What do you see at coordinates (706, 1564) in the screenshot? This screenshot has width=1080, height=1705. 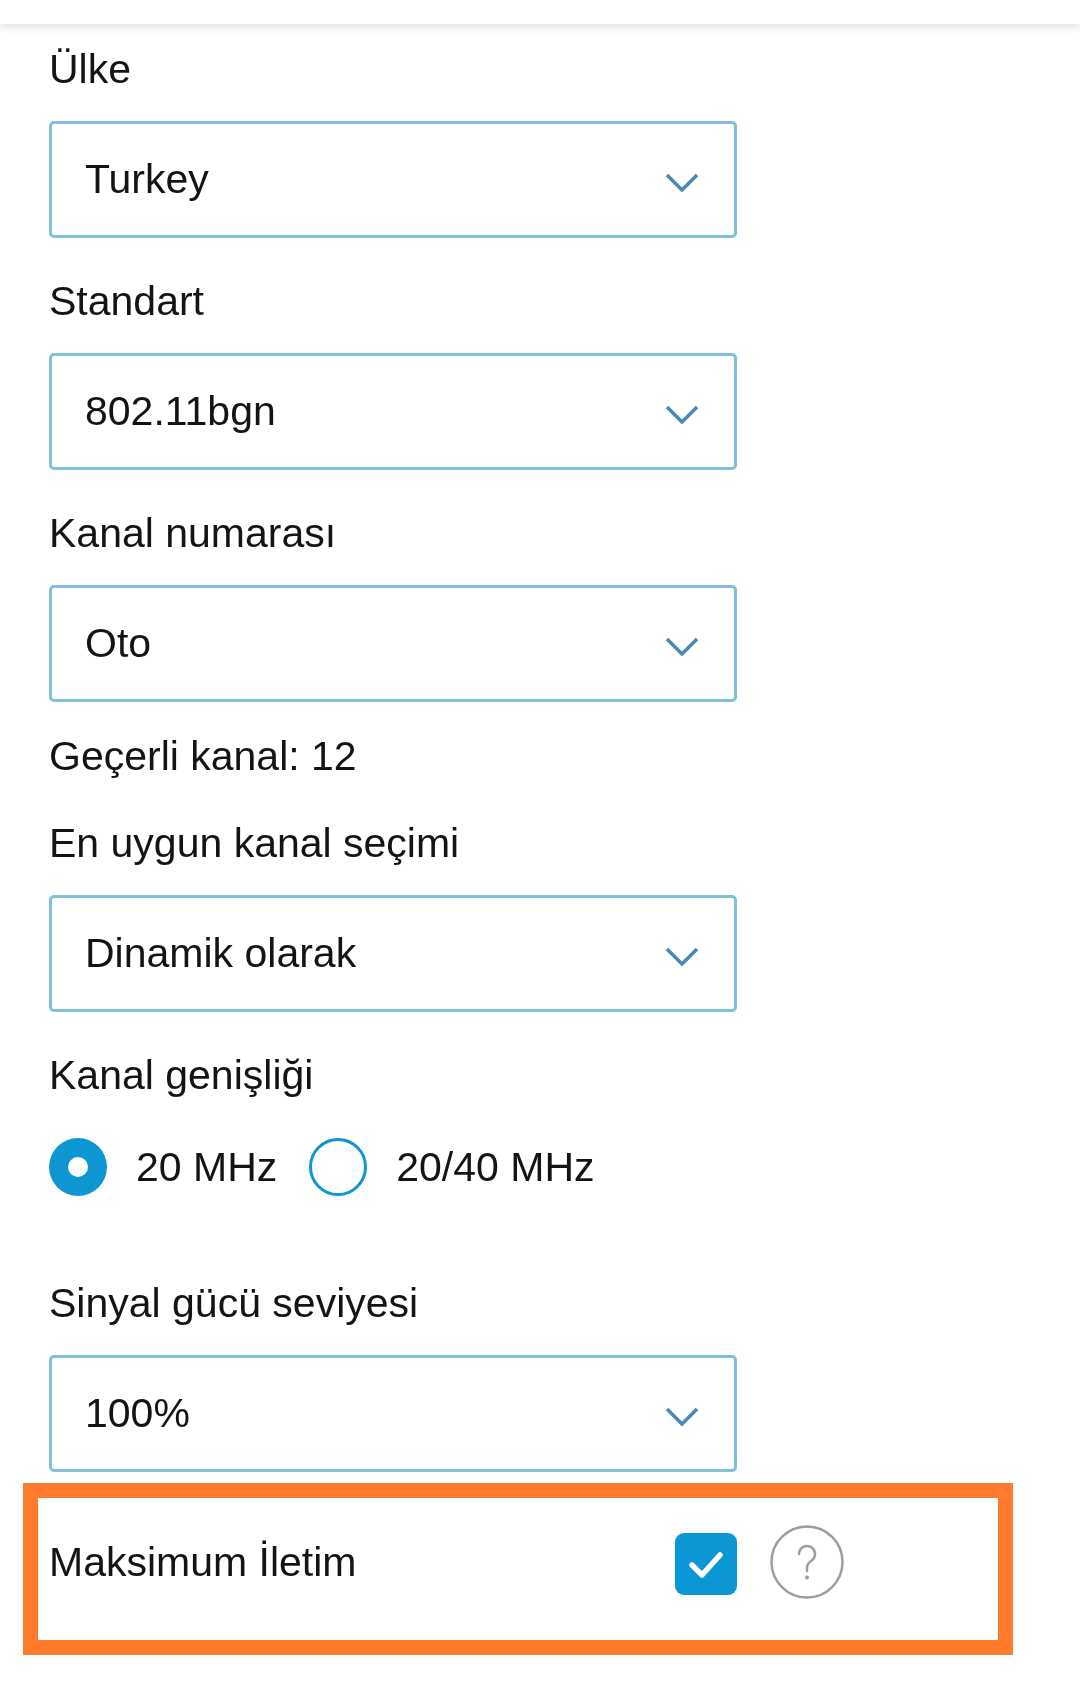 I see `checkbox` at bounding box center [706, 1564].